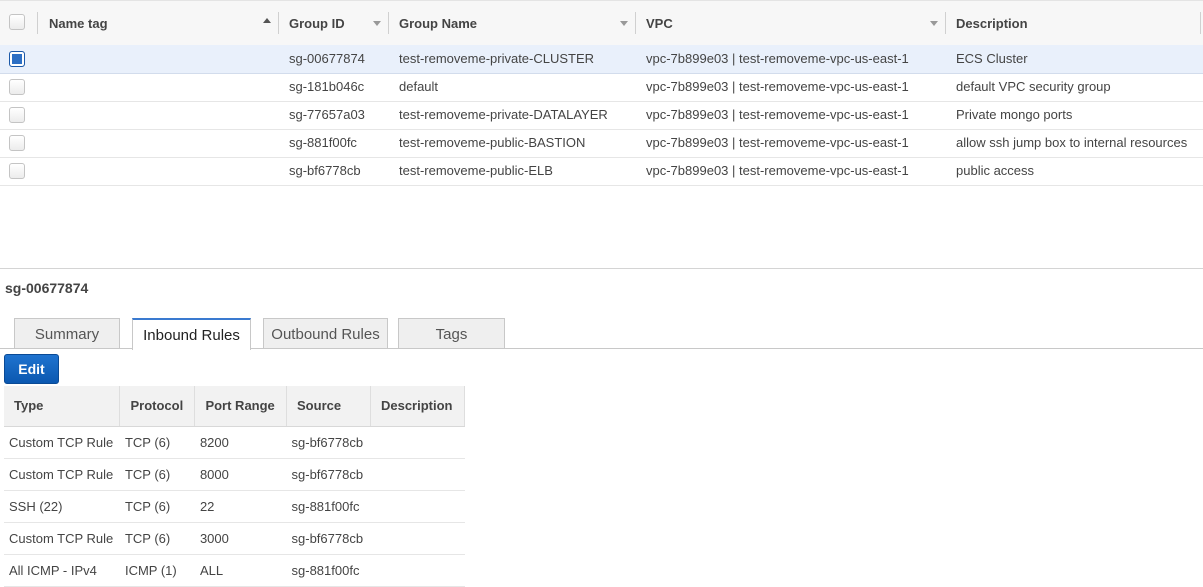  Describe the element at coordinates (325, 170) in the screenshot. I see `group-id-cell: sg-bf6778cb` at that location.